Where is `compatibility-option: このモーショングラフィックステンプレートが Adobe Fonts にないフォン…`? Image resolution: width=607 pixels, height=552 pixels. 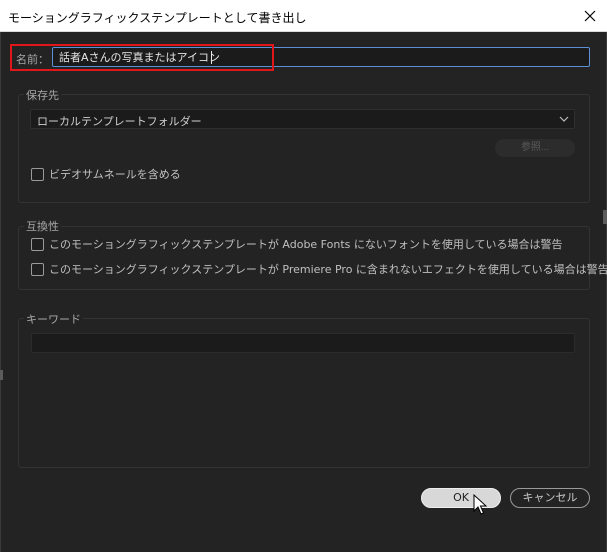 compatibility-option: このモーショングラフィックステンプレートが Adobe Fonts にないフォン… is located at coordinates (297, 244).